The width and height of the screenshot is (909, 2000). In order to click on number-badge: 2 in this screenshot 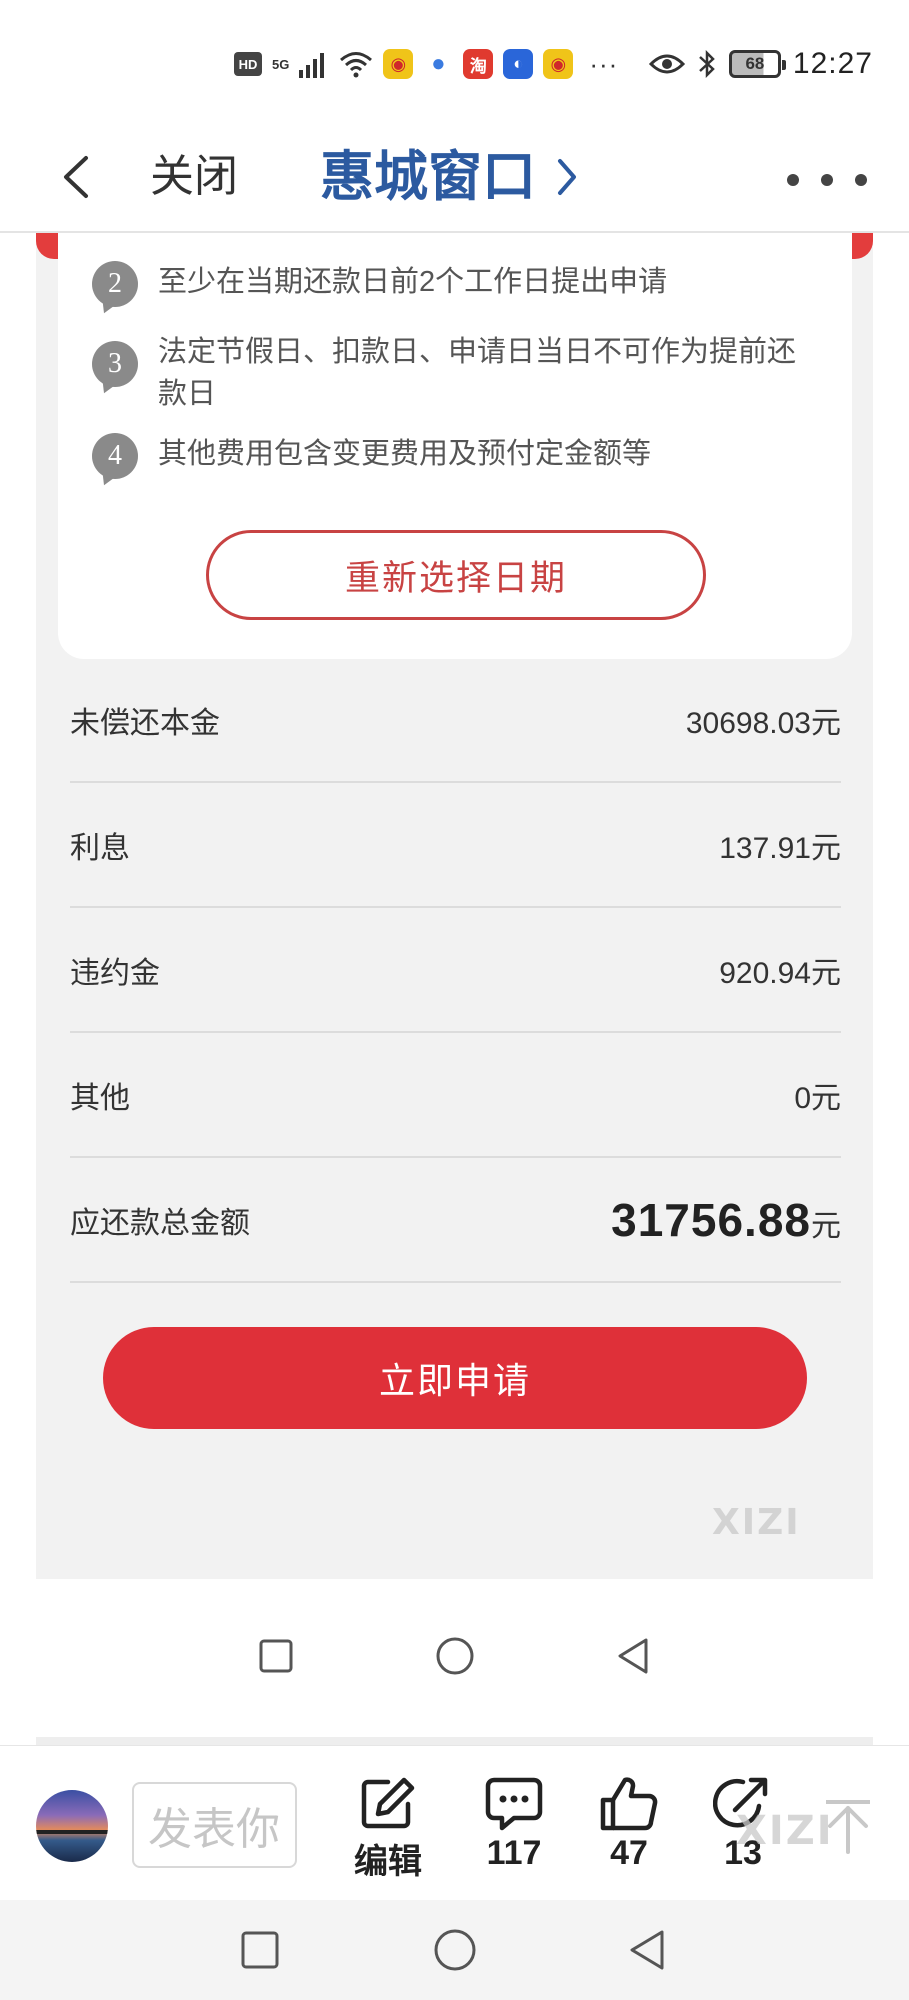, I will do `click(115, 284)`.